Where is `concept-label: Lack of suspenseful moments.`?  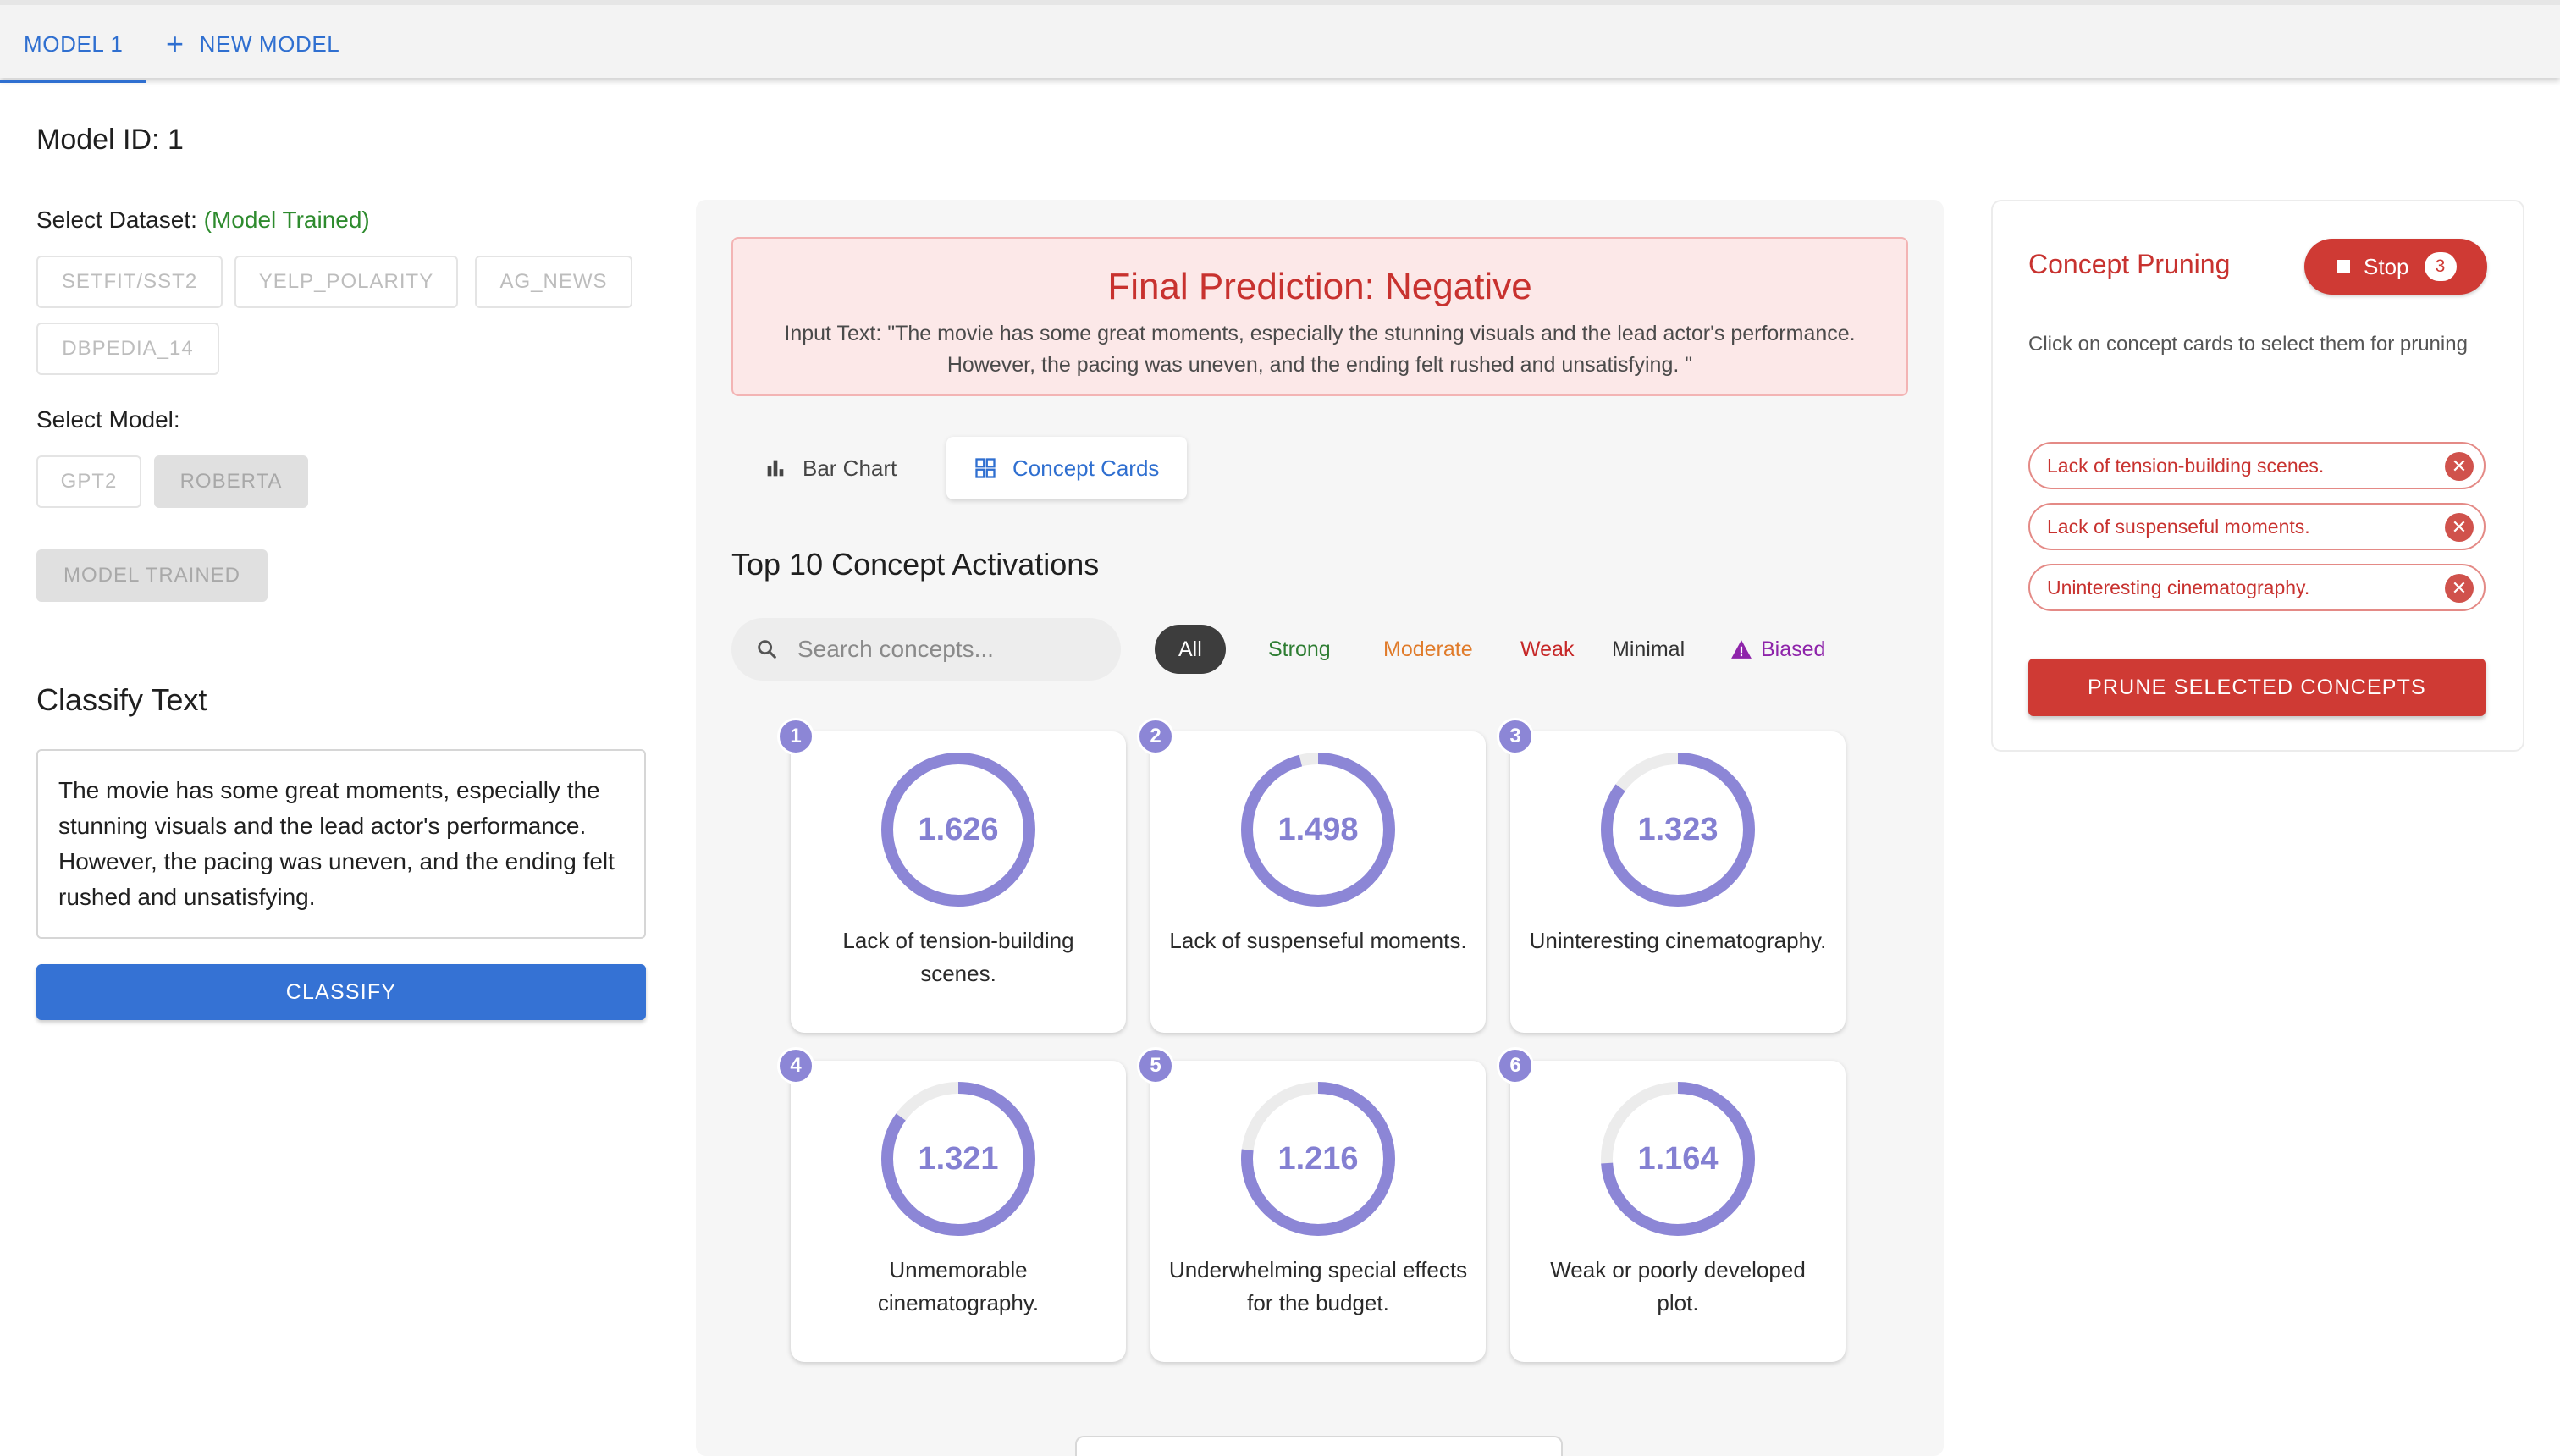
concept-label: Lack of suspenseful moments. is located at coordinates (1318, 940).